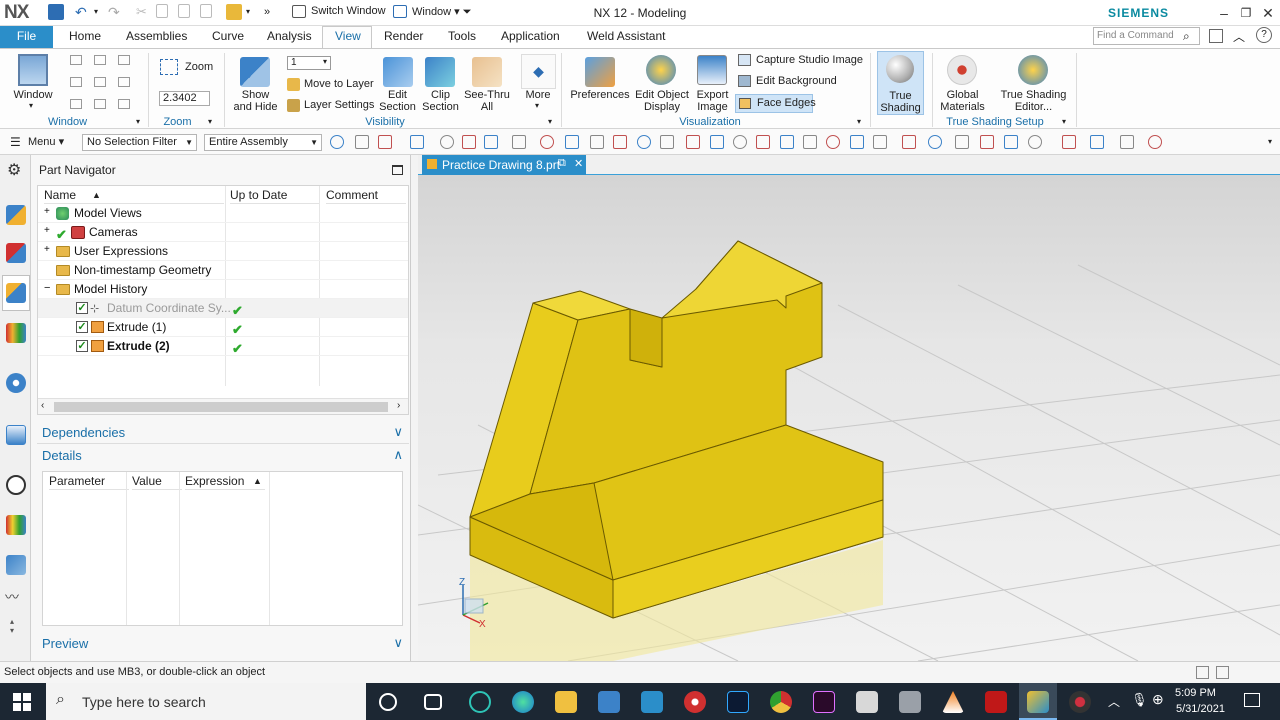 Image resolution: width=1280 pixels, height=720 pixels. Describe the element at coordinates (184, 98) in the screenshot. I see `zoom-scale-input: 2.3402` at that location.